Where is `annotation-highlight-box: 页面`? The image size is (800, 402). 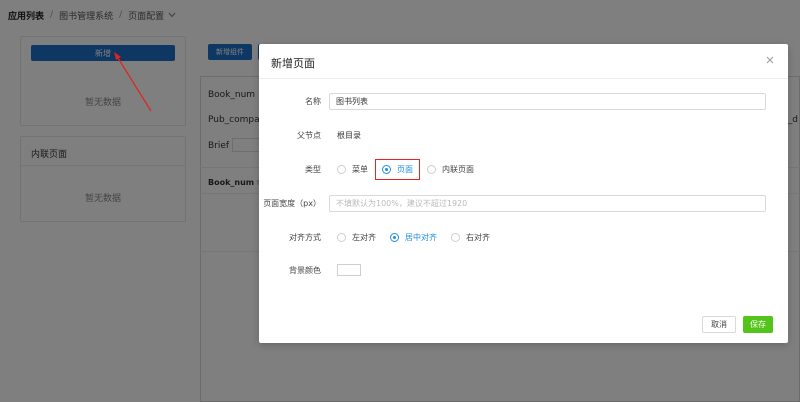 annotation-highlight-box: 页面 is located at coordinates (397, 169).